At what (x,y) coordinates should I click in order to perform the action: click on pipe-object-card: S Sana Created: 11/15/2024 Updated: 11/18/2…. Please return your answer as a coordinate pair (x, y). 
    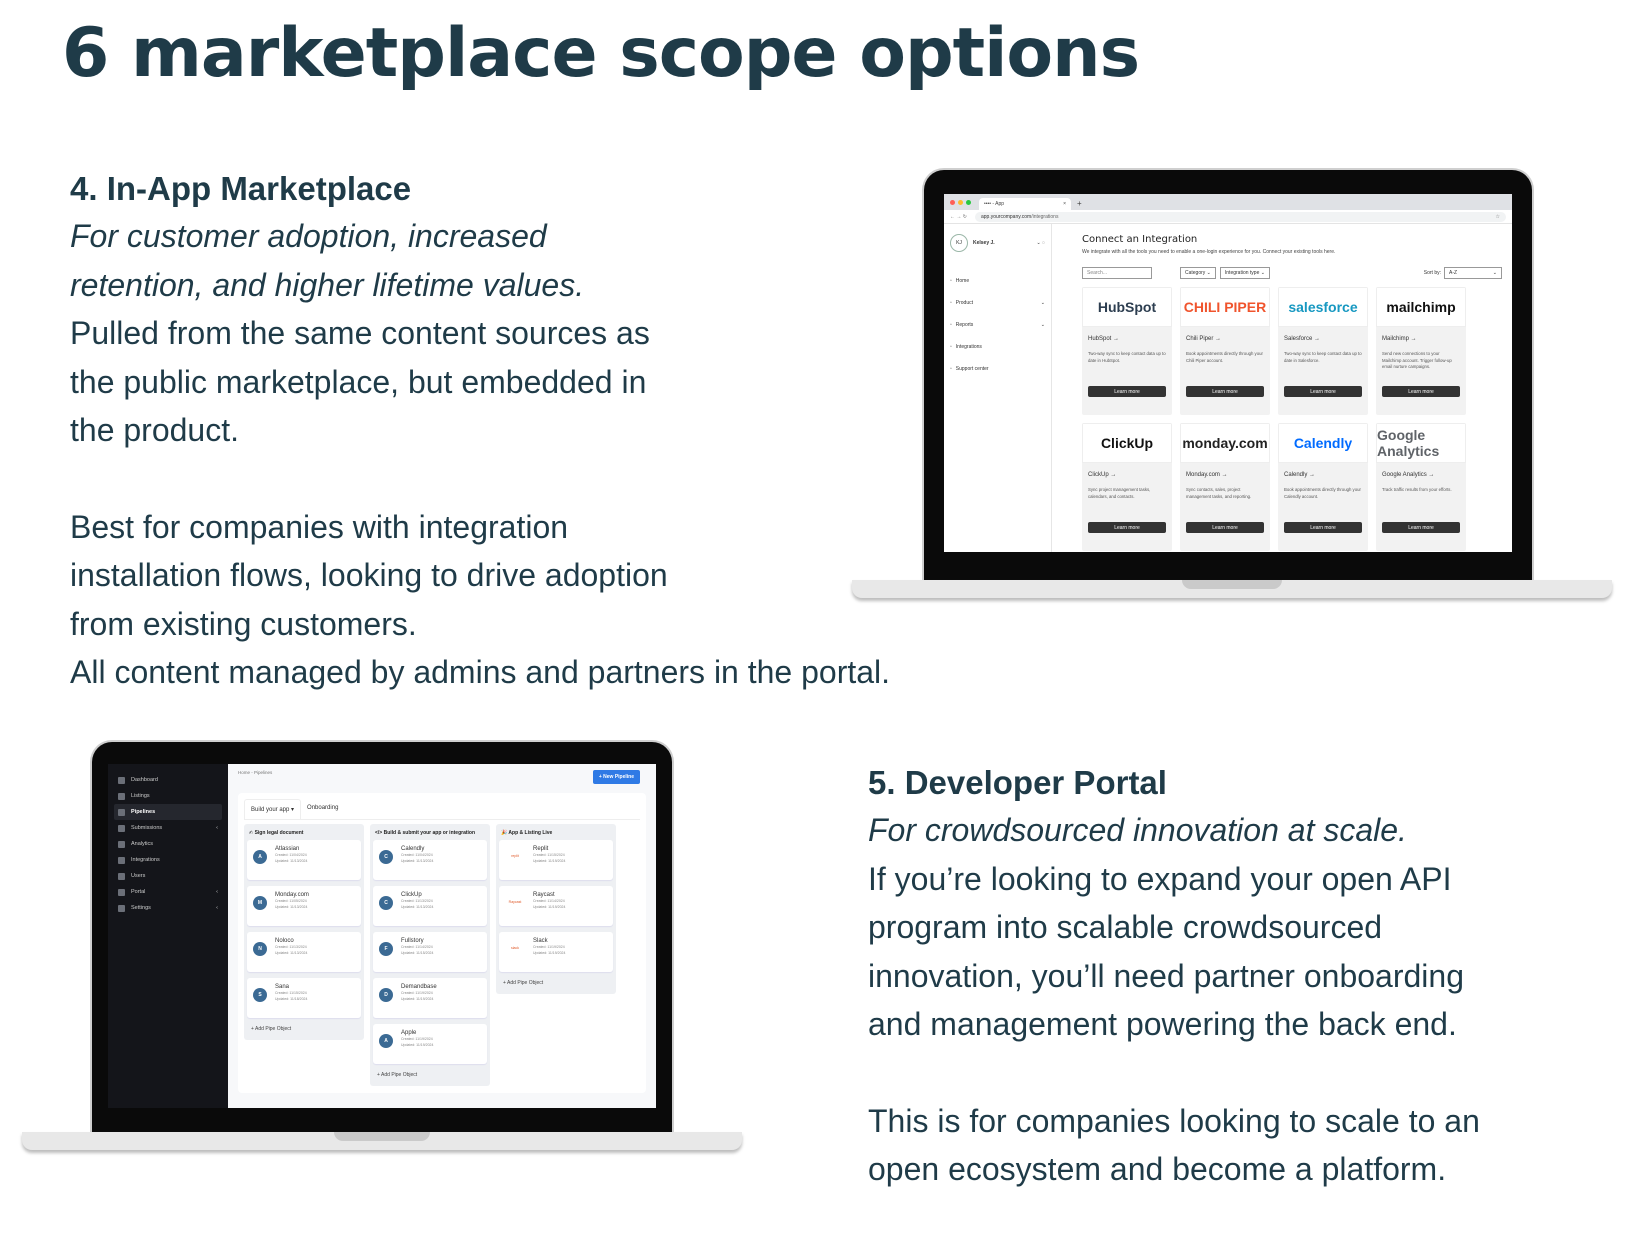
    Looking at the image, I should click on (304, 998).